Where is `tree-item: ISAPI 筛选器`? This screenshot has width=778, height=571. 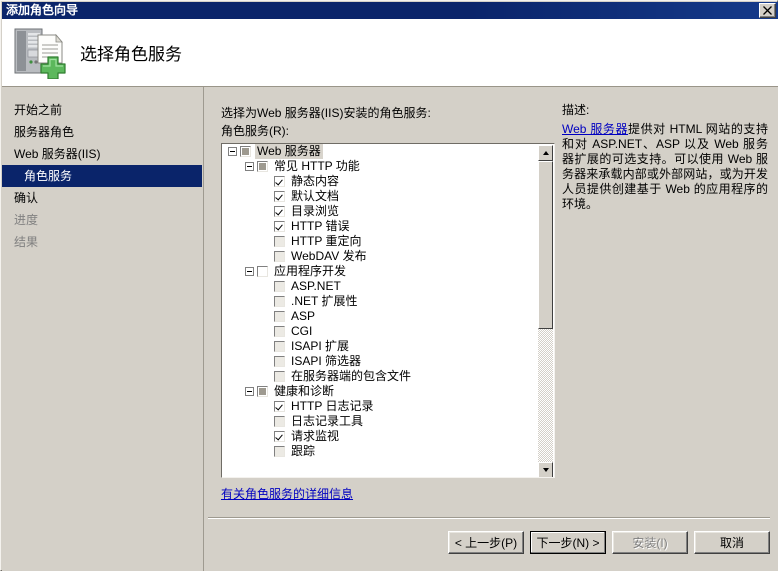 tree-item: ISAPI 筛选器 is located at coordinates (380, 361).